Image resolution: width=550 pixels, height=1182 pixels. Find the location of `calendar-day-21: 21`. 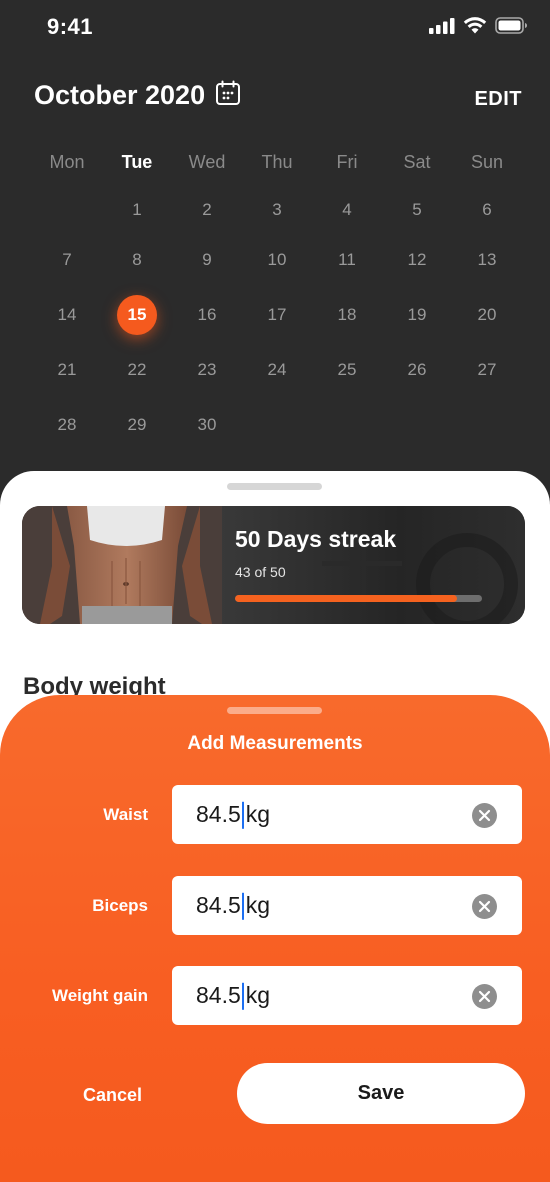

calendar-day-21: 21 is located at coordinates (67, 370).